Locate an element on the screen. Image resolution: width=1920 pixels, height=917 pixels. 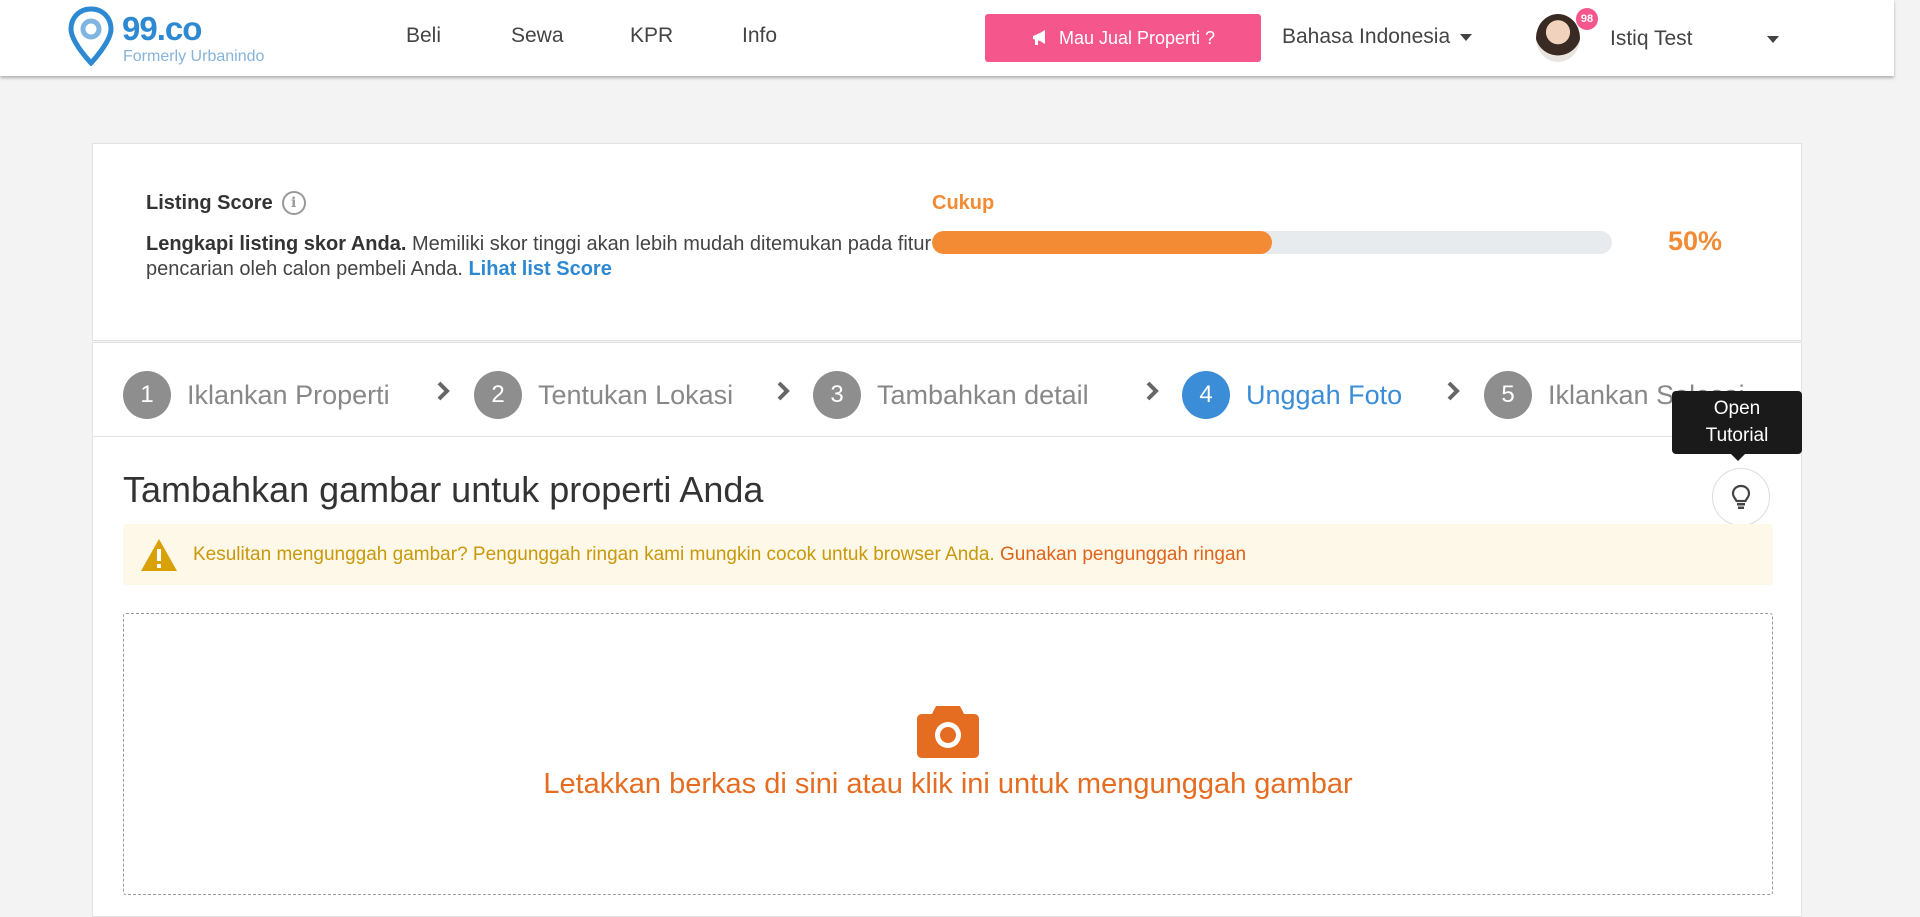
step-label: Tentukan Lokasi is located at coordinates (636, 394).